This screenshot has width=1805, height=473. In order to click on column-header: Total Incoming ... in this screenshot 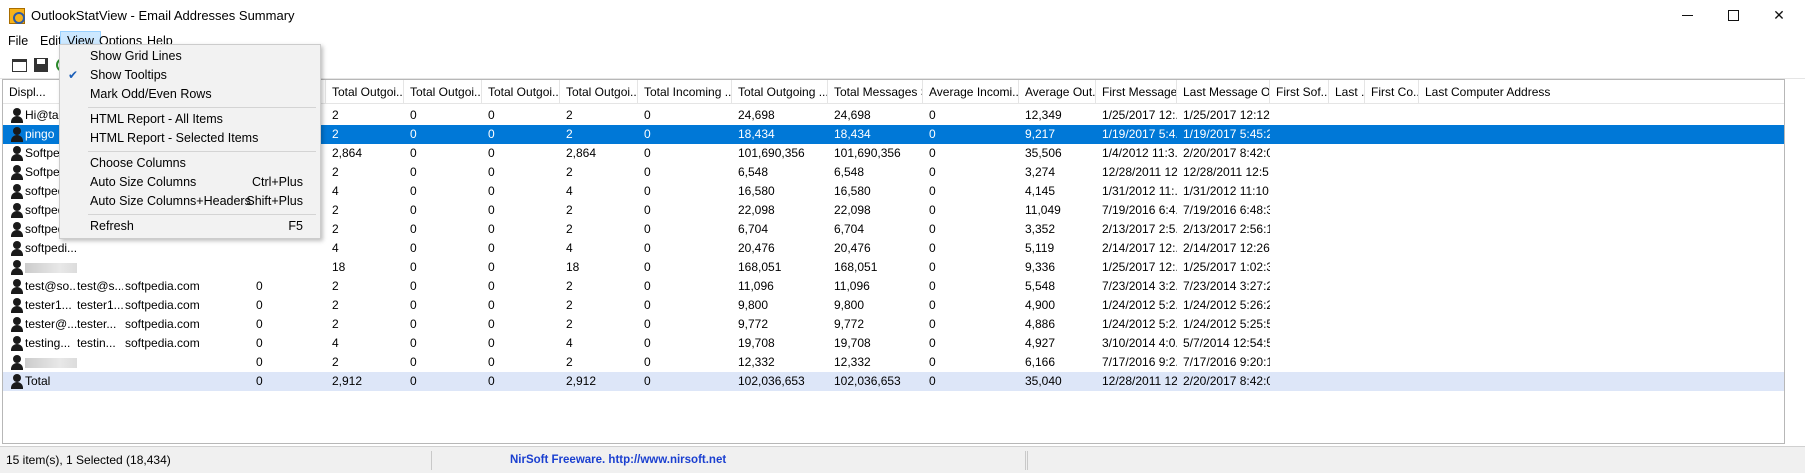, I will do `click(685, 92)`.